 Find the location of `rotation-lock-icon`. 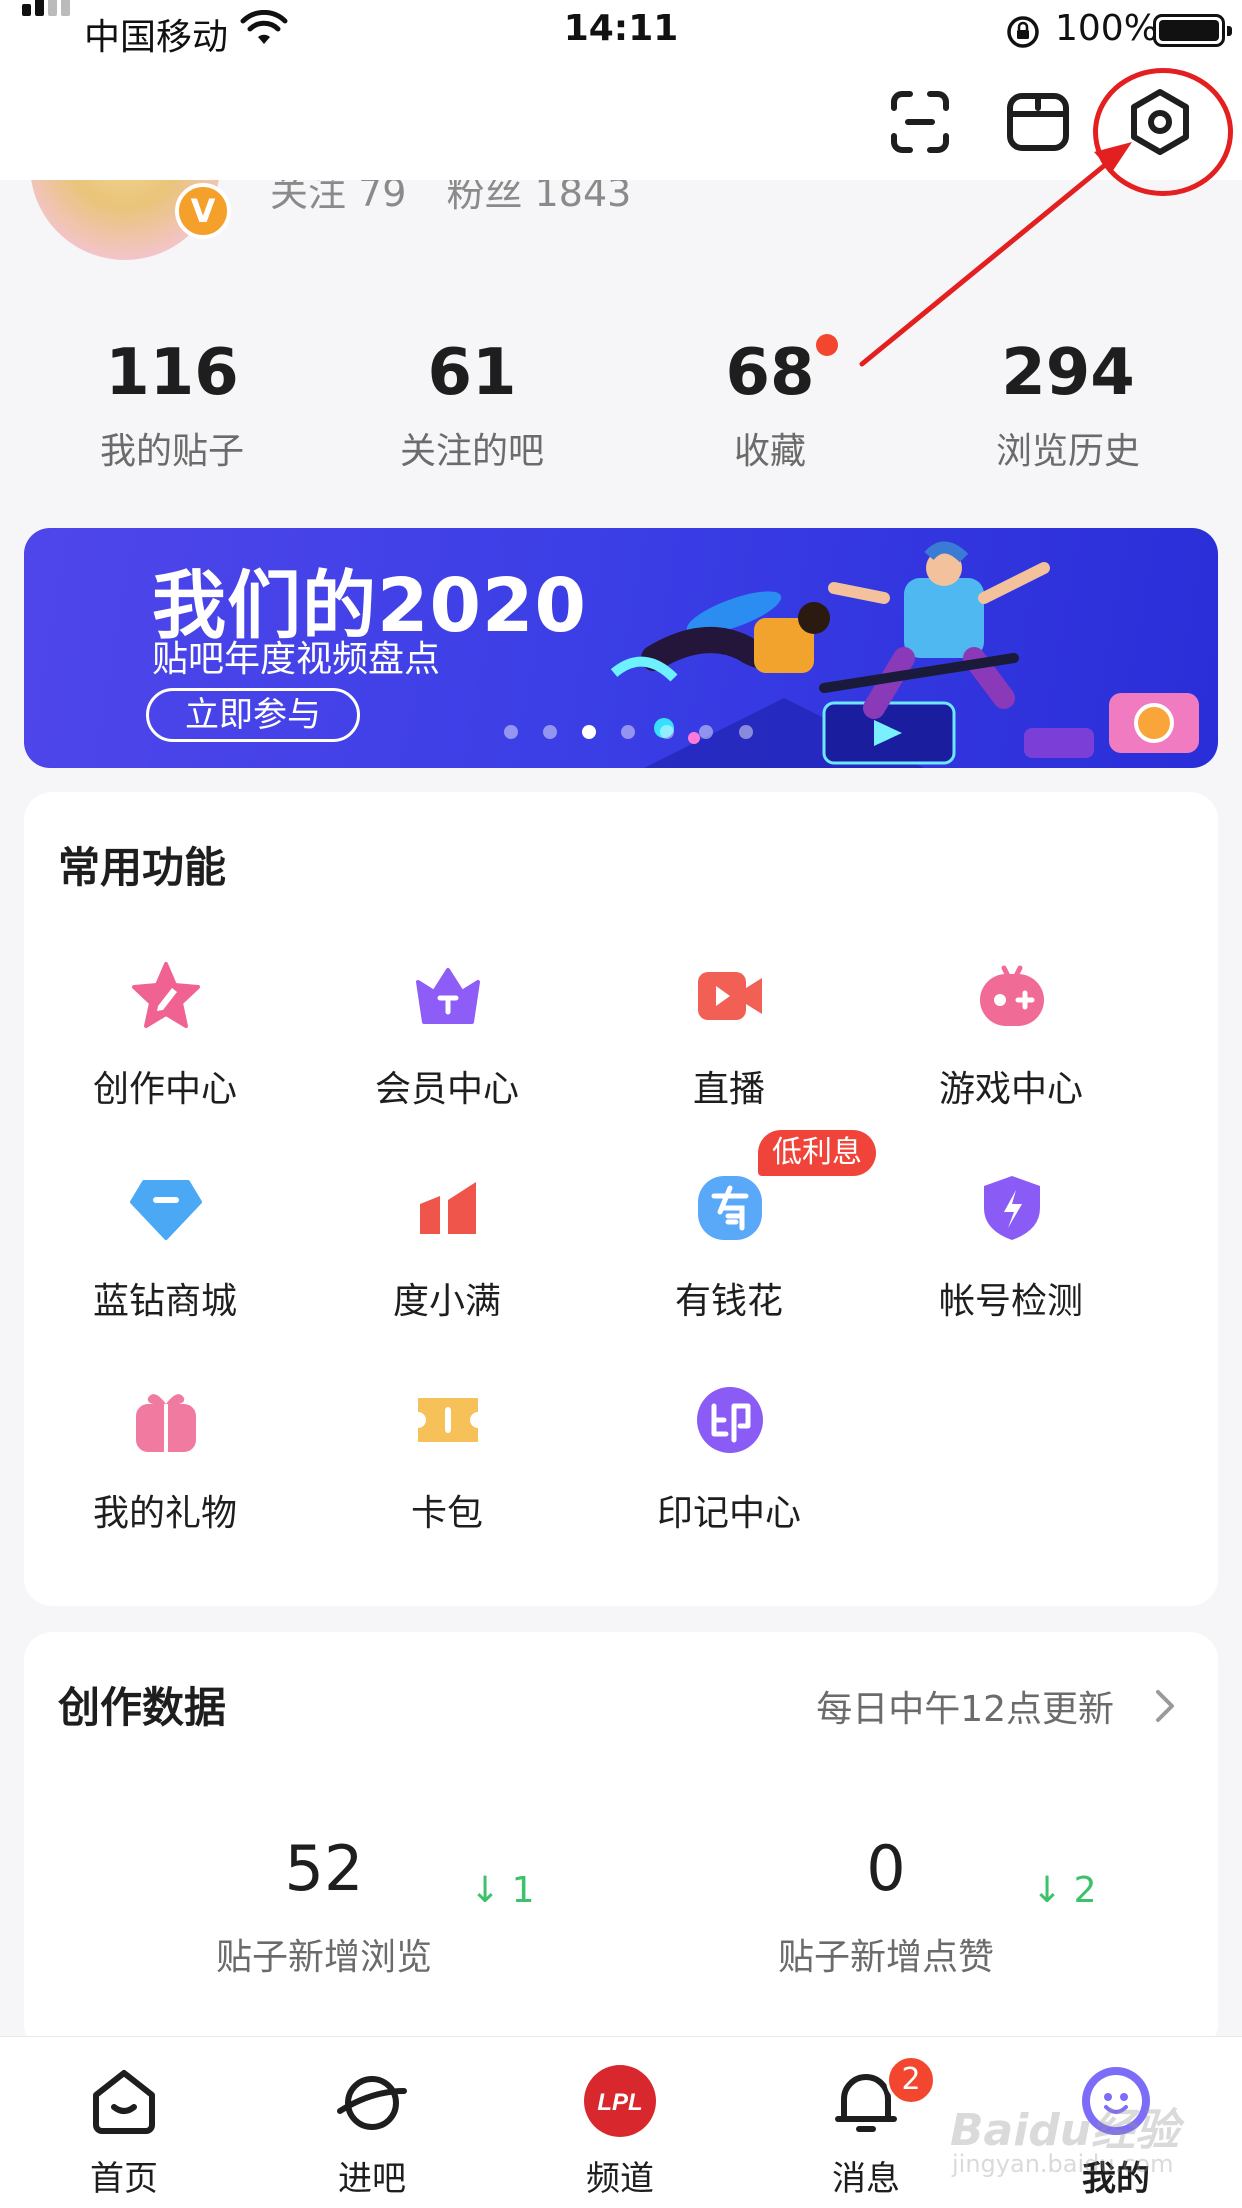

rotation-lock-icon is located at coordinates (1023, 34).